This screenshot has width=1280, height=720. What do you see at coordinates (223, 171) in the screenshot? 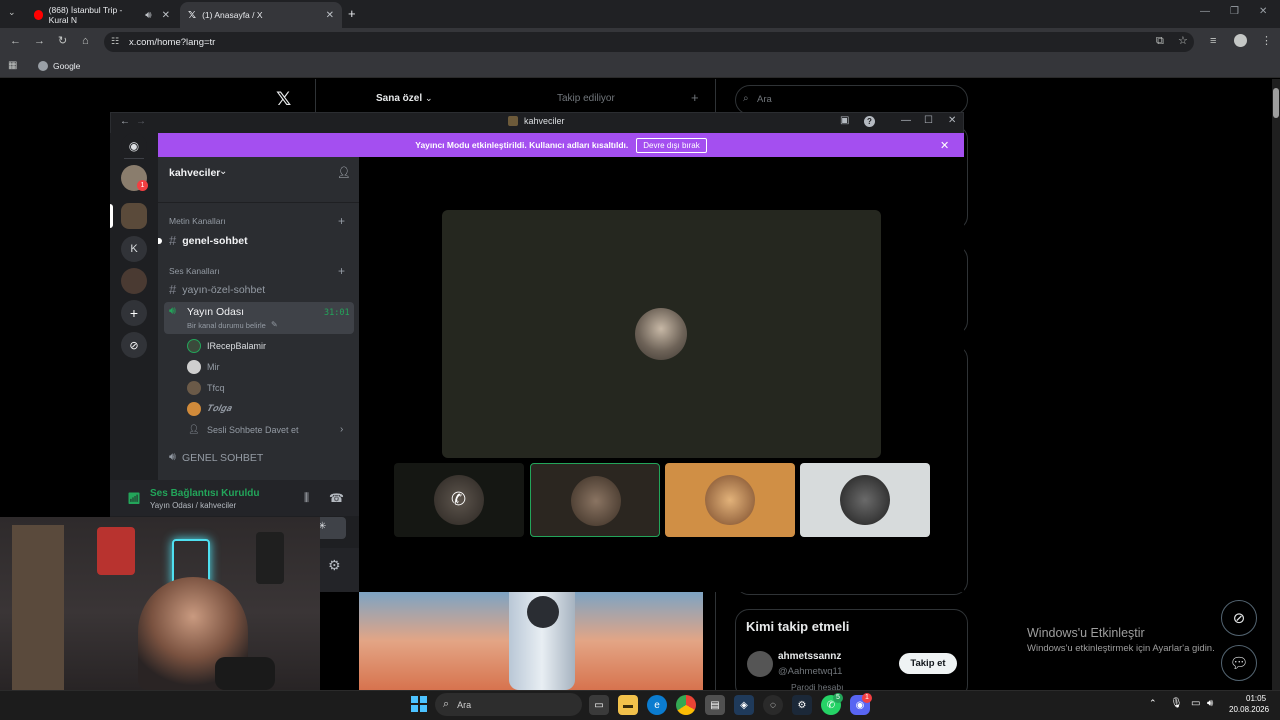
I see `server-menu-chevron-icon: ⌄` at bounding box center [223, 171].